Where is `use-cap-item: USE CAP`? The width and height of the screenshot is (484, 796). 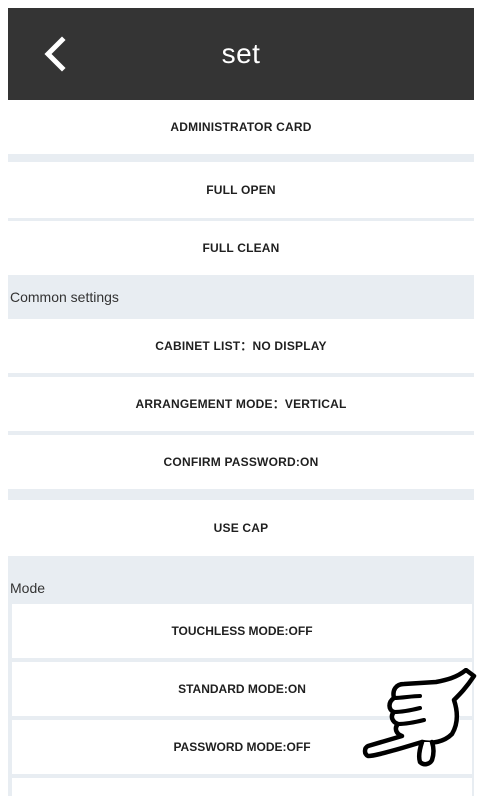
use-cap-item: USE CAP is located at coordinates (241, 528).